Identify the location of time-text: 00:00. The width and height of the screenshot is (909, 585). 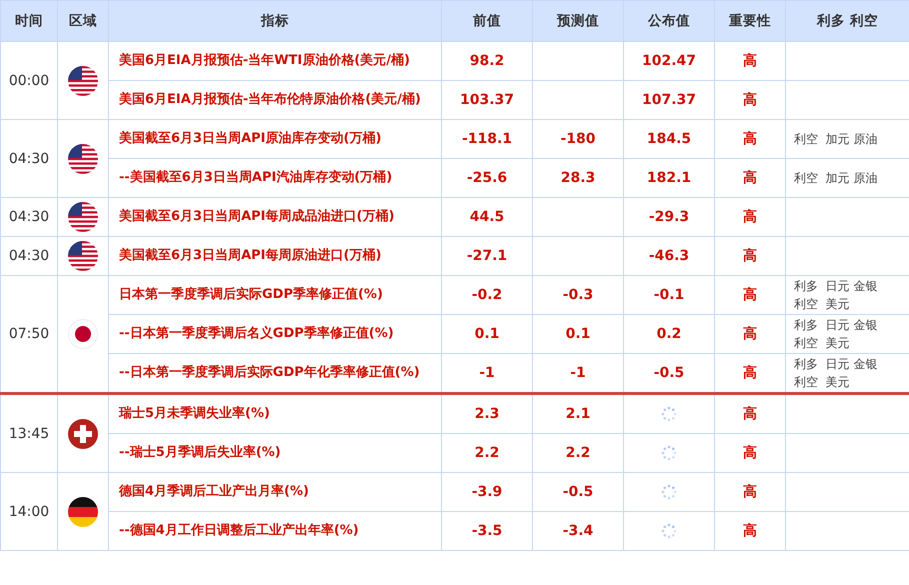
(29, 80).